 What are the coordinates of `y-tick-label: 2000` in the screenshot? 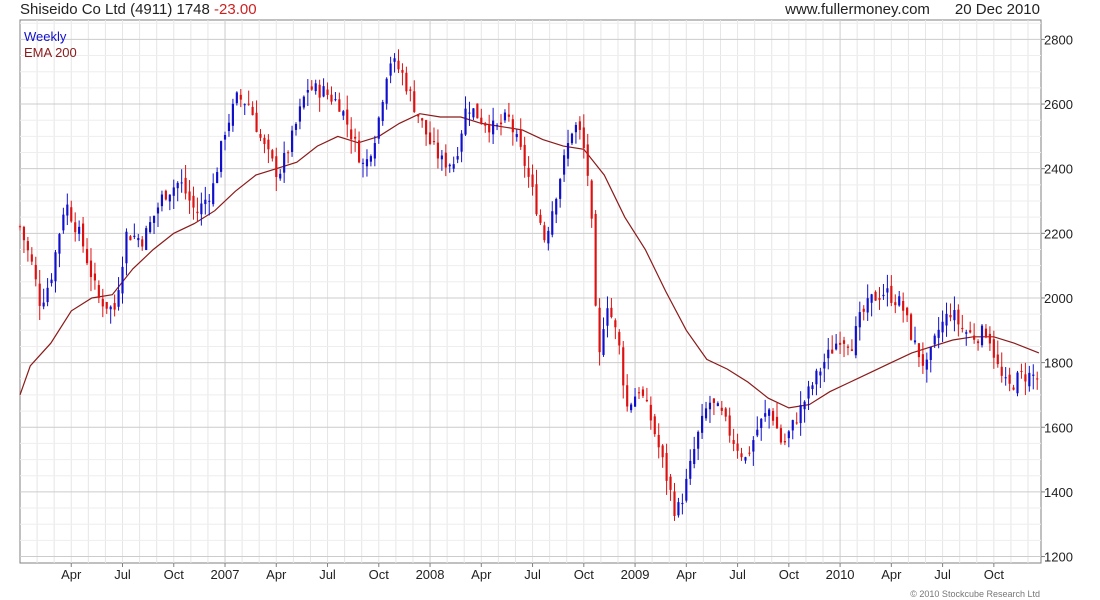 It's located at (1058, 298).